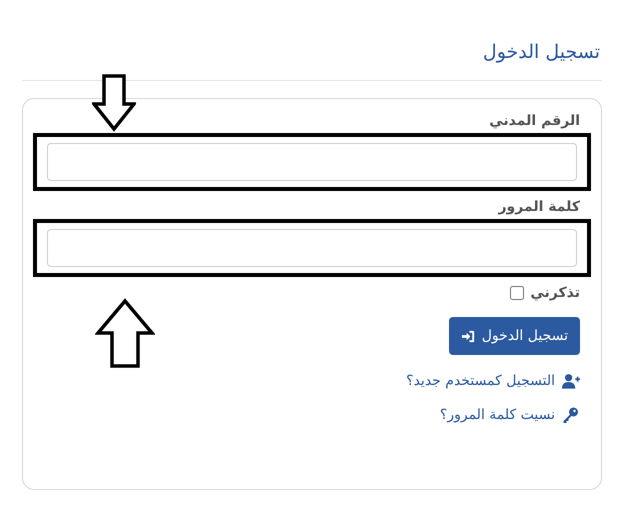 The image size is (624, 529). What do you see at coordinates (468, 336) in the screenshot?
I see `sign-in-icon` at bounding box center [468, 336].